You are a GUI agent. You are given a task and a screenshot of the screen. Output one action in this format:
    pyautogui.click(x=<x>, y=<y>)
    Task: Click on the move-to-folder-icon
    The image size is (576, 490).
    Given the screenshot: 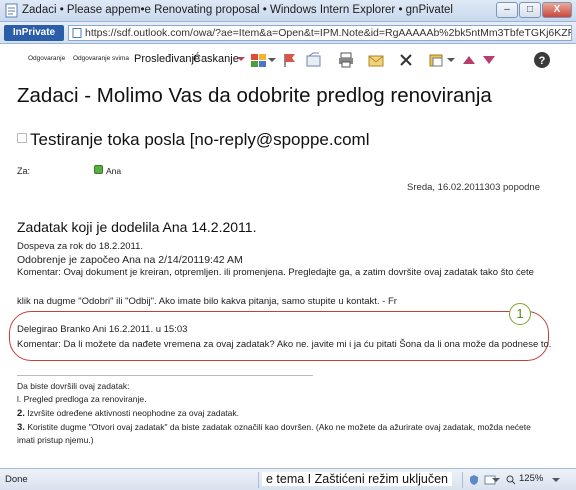 What is the action you would take?
    pyautogui.click(x=437, y=60)
    